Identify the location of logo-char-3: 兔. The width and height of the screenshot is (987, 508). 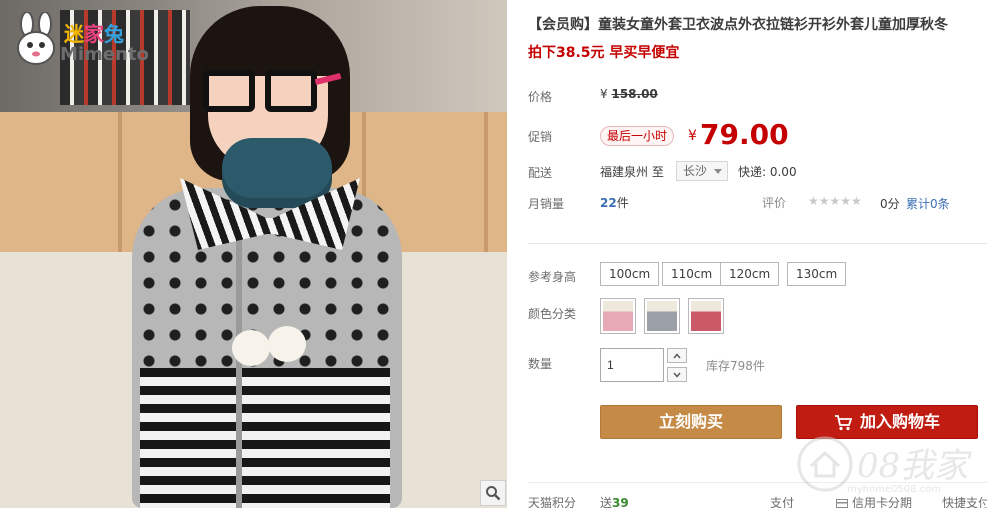
(114, 34).